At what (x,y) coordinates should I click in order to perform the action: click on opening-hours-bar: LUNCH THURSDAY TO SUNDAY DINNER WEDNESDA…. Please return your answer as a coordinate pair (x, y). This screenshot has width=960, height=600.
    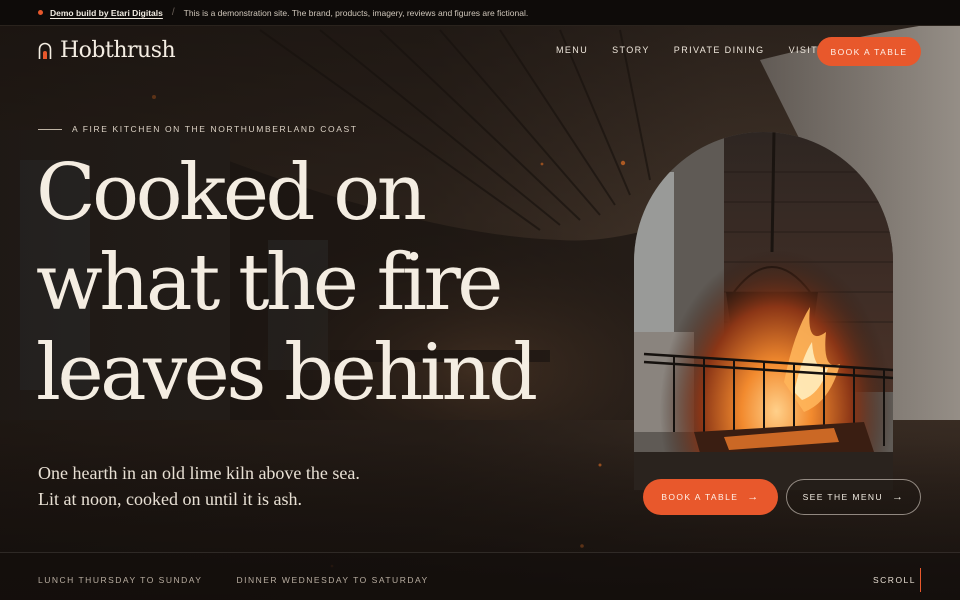
    Looking at the image, I should click on (480, 576).